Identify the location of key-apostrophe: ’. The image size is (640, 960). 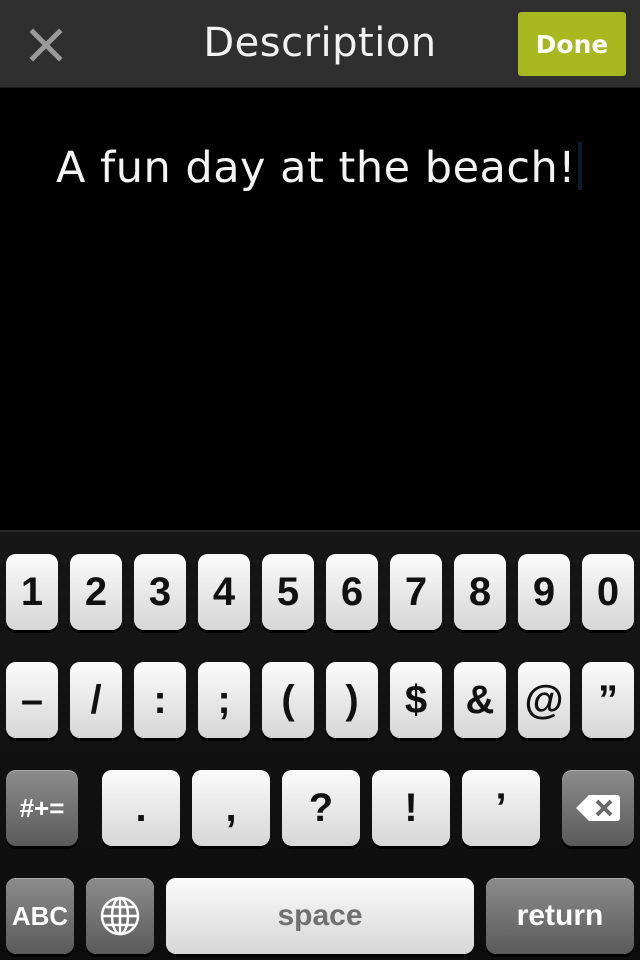
(501, 808).